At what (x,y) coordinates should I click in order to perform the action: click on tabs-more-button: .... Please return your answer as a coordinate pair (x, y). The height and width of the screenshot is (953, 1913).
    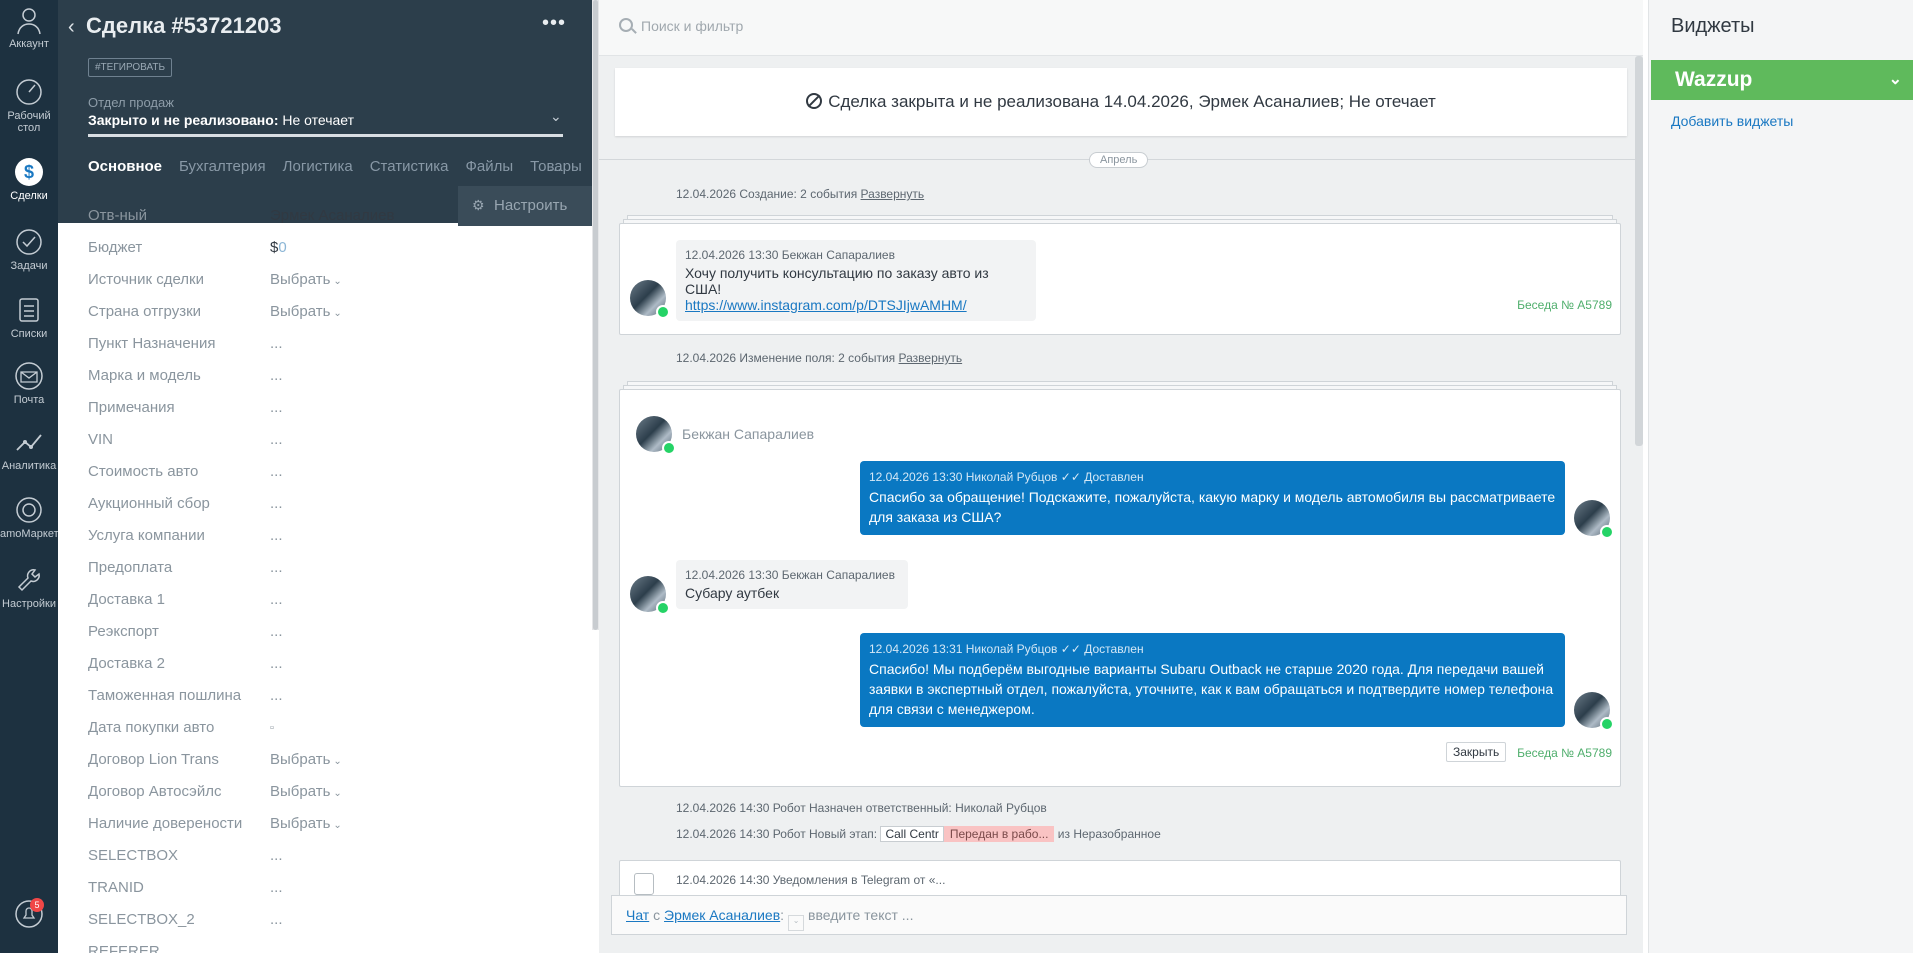
    Looking at the image, I should click on (555, 166).